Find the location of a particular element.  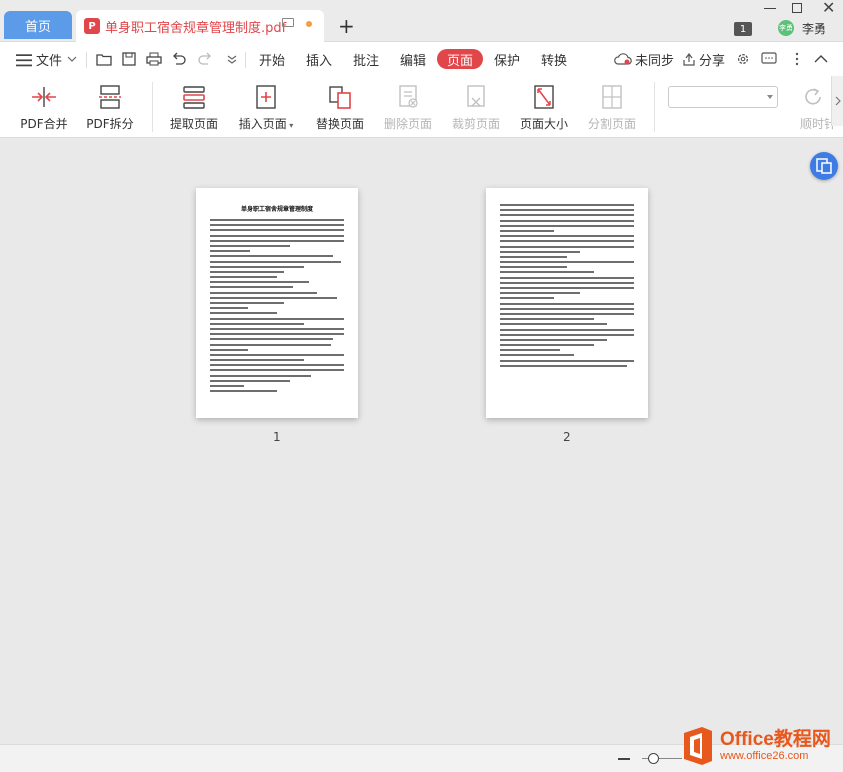

split-icon is located at coordinates (110, 97).